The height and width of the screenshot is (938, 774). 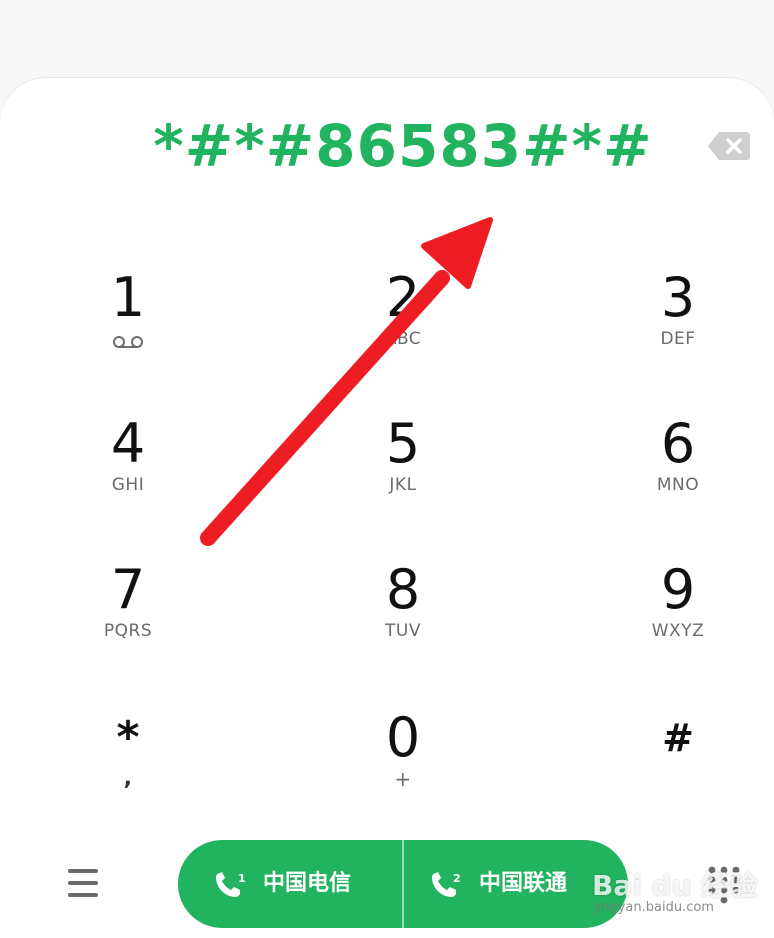 What do you see at coordinates (678, 766) in the screenshot?
I see `key-hash: #` at bounding box center [678, 766].